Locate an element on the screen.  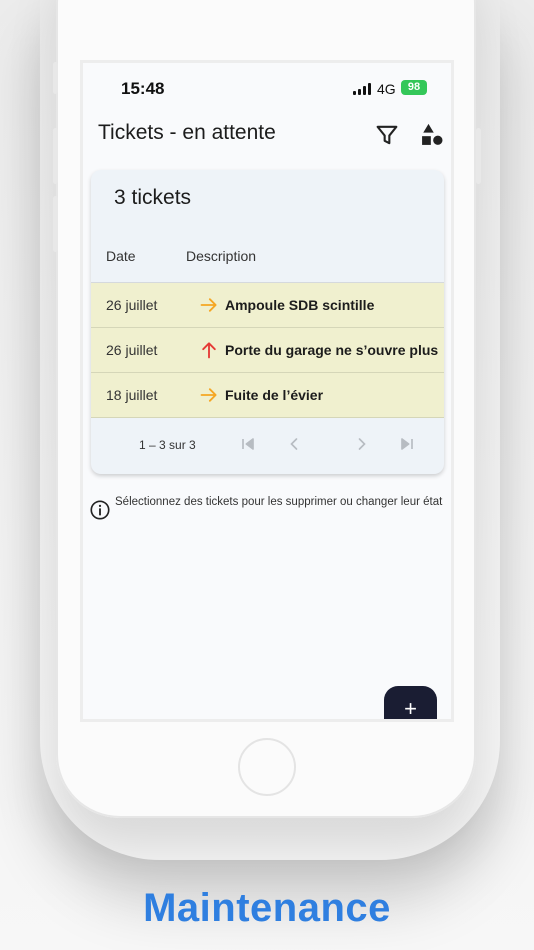
home-button is located at coordinates (267, 767).